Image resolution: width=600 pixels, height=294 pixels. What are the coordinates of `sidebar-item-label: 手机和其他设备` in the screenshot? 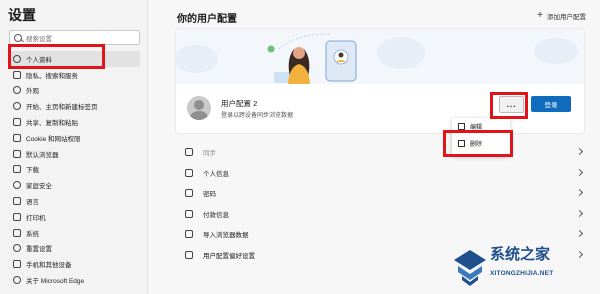 It's located at (49, 266).